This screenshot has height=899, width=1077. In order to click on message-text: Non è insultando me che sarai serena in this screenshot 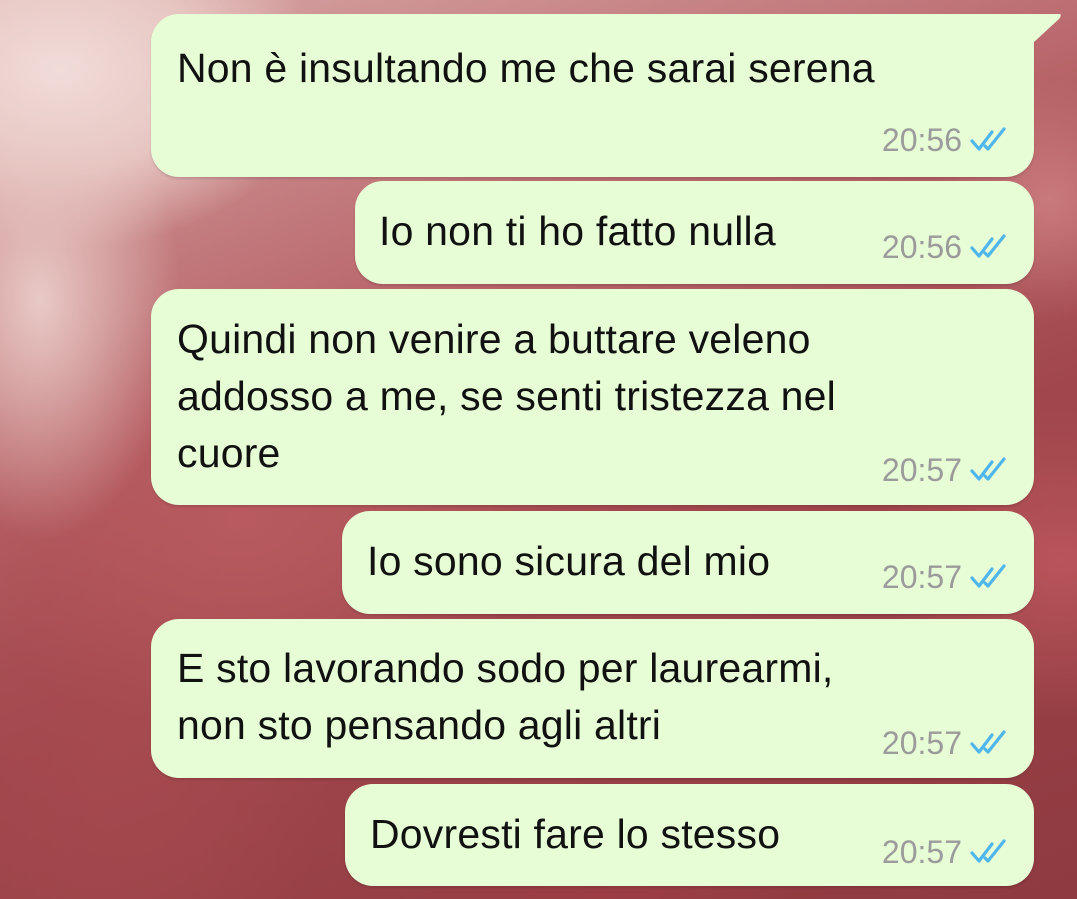, I will do `click(526, 68)`.